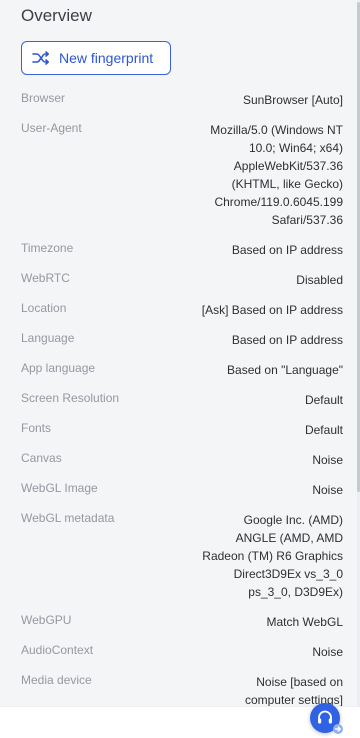 This screenshot has height=738, width=360. I want to click on new-fingerprint-button: New fingerprint, so click(96, 58).